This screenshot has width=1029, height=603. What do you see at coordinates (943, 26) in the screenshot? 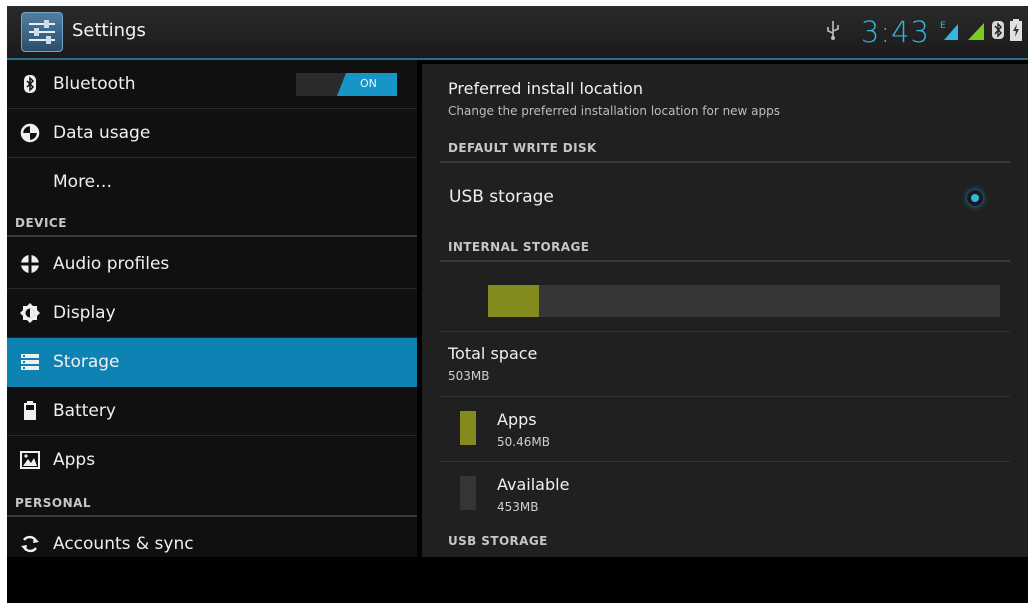
I see `svg-text: E` at bounding box center [943, 26].